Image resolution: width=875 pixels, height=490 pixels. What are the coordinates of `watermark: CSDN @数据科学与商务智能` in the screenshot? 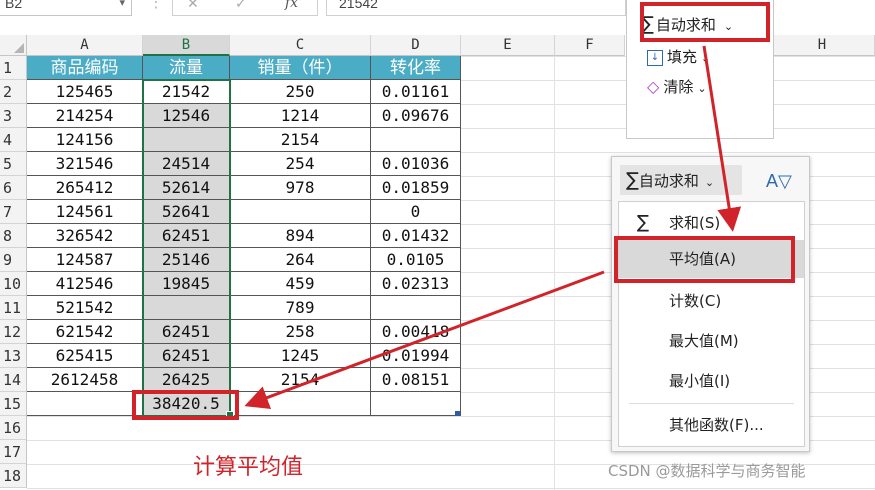 It's located at (707, 471).